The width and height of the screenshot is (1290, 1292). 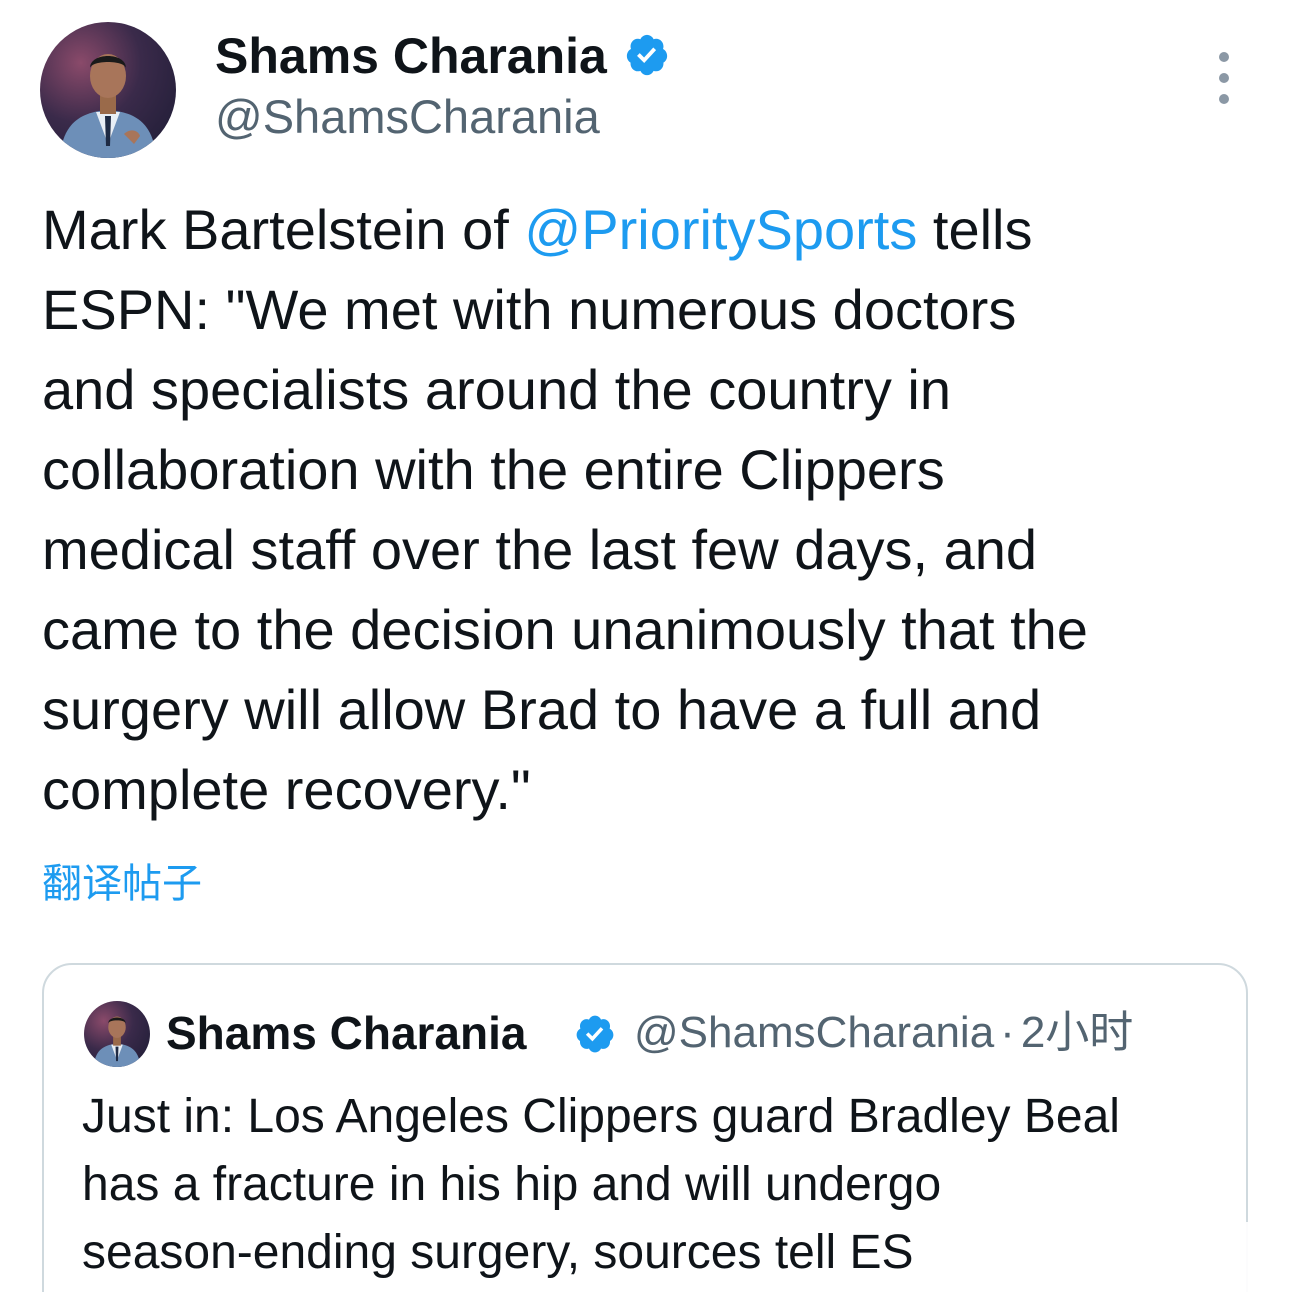 What do you see at coordinates (493, 469) in the screenshot?
I see `tweet-line: collaboration with the entire Clippers` at bounding box center [493, 469].